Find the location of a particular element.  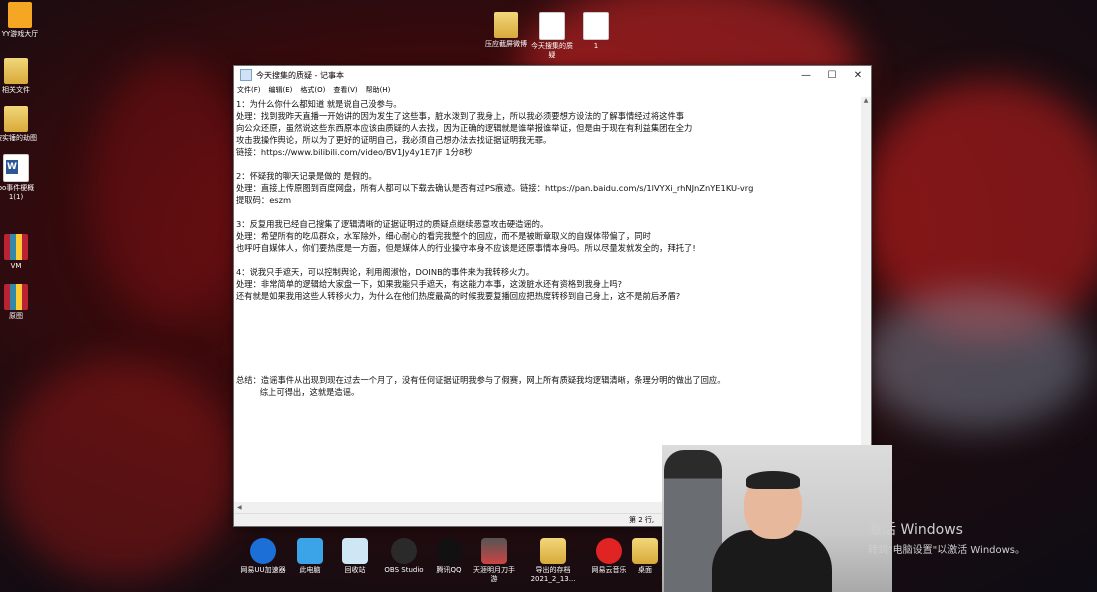

qq-icon is located at coordinates (449, 551).